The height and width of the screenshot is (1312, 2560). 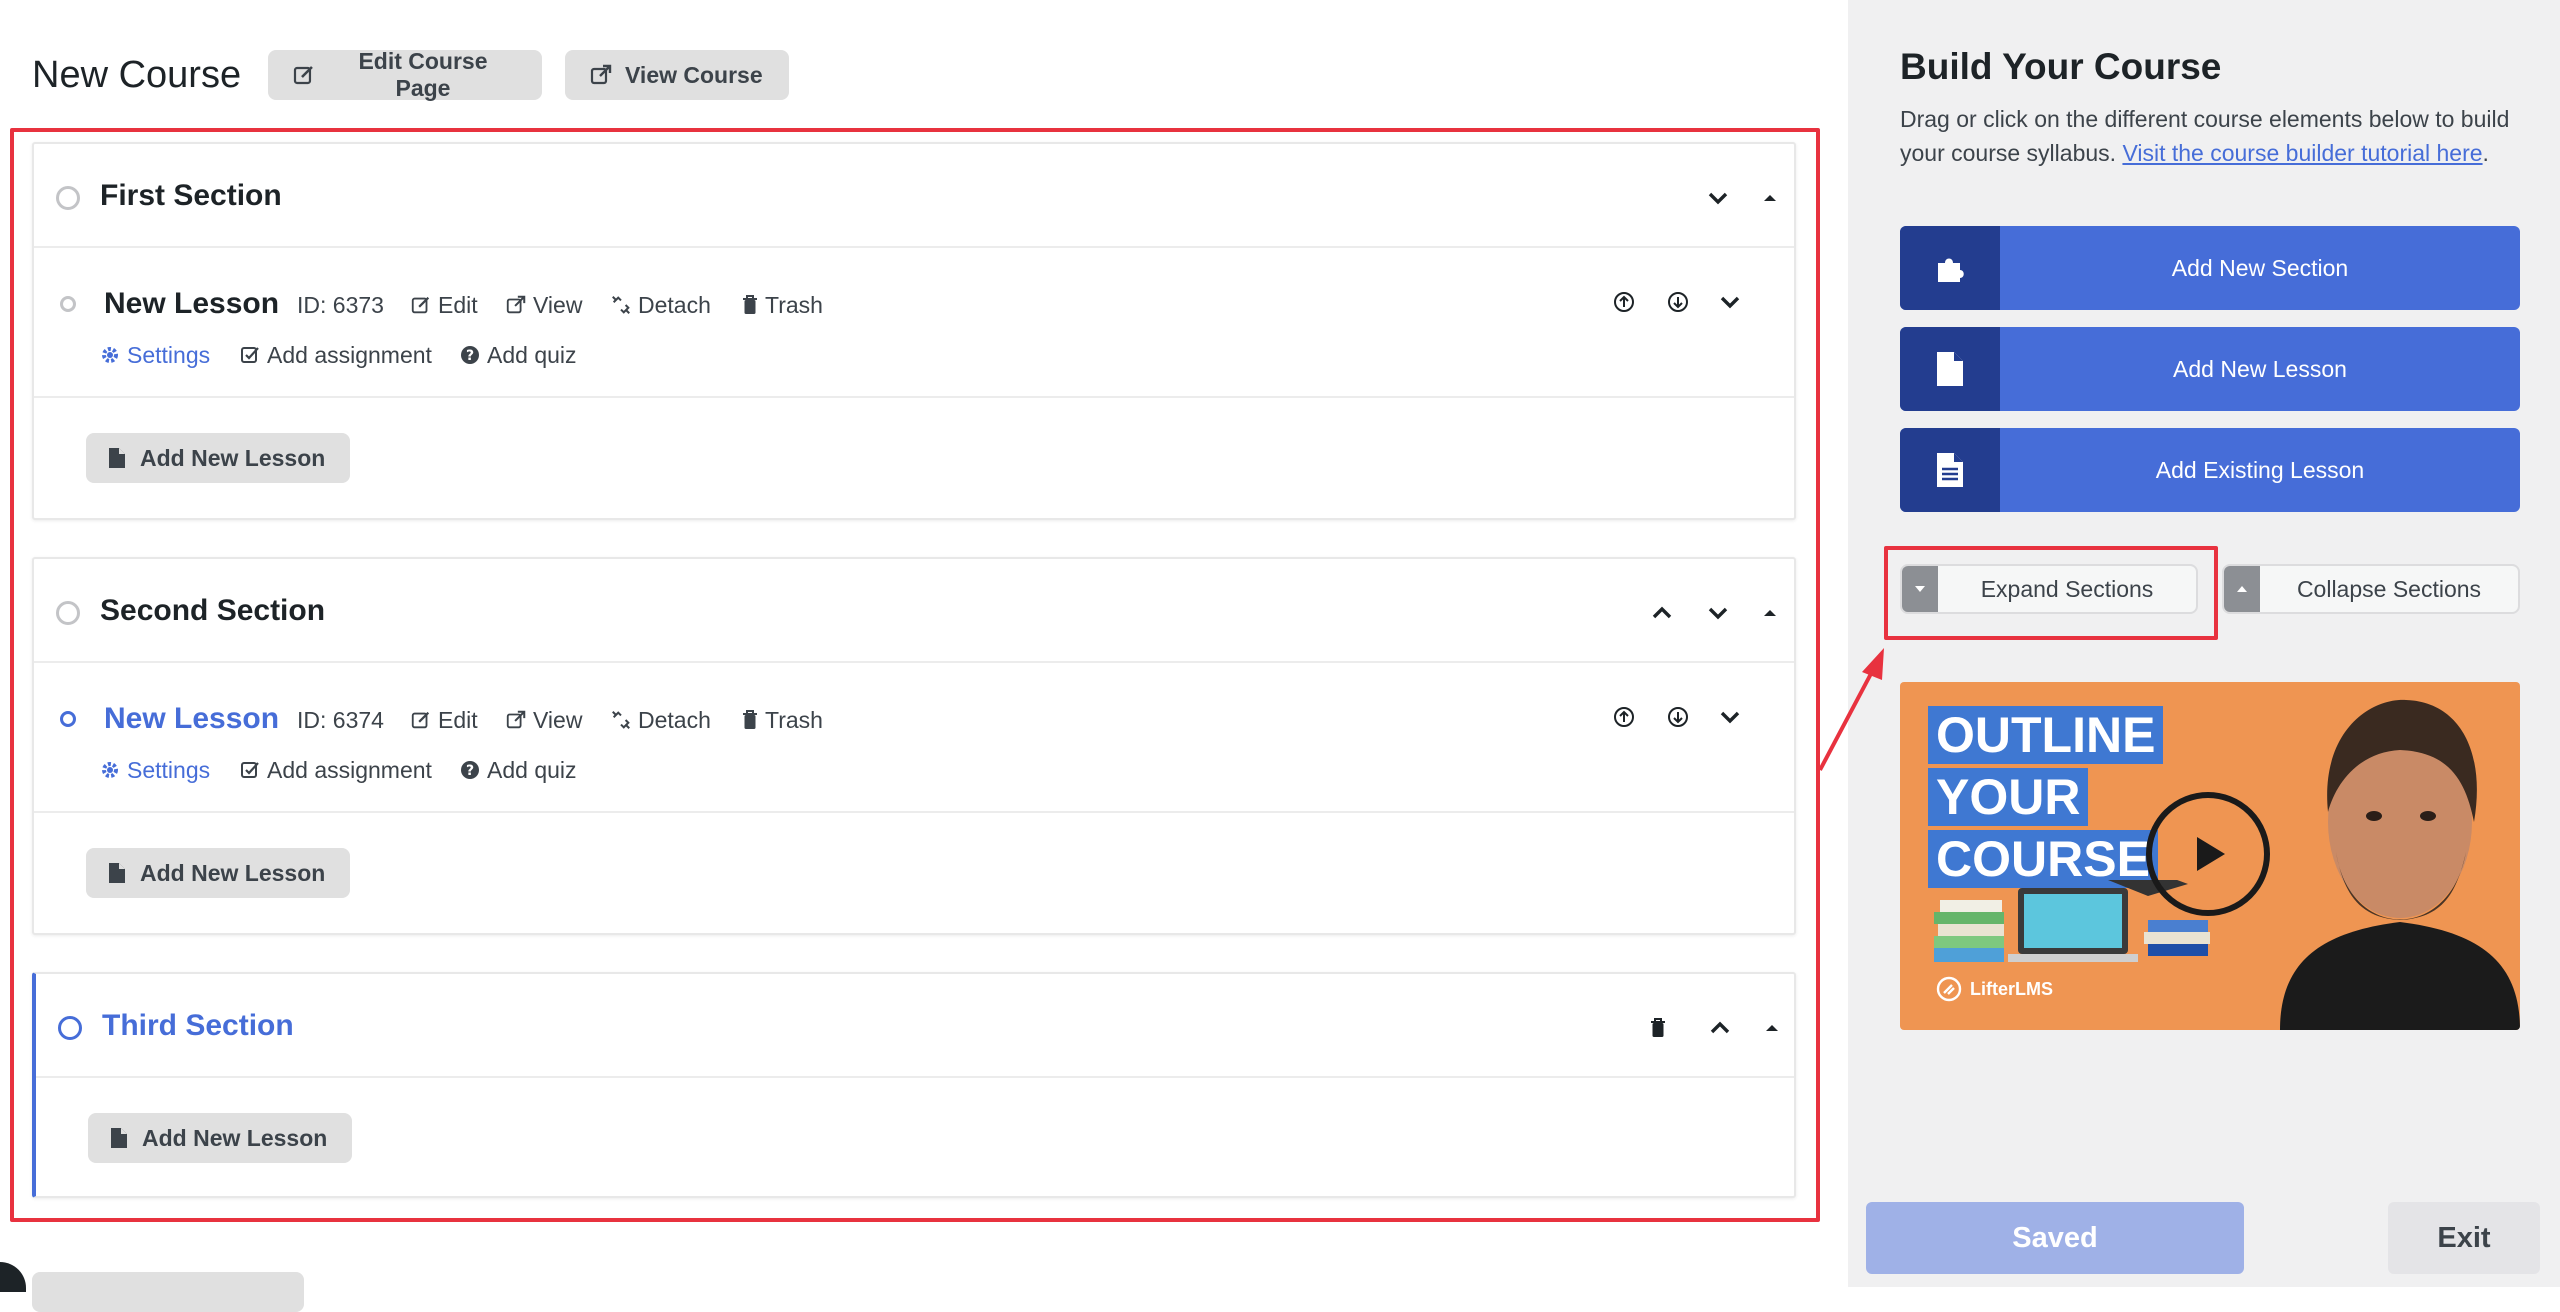 What do you see at coordinates (2389, 588) in the screenshot?
I see `collapse-sections-label: Collapse Sections` at bounding box center [2389, 588].